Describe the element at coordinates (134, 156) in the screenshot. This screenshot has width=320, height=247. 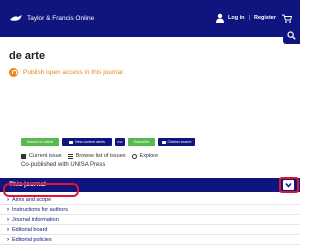
I see `explore-icon` at that location.